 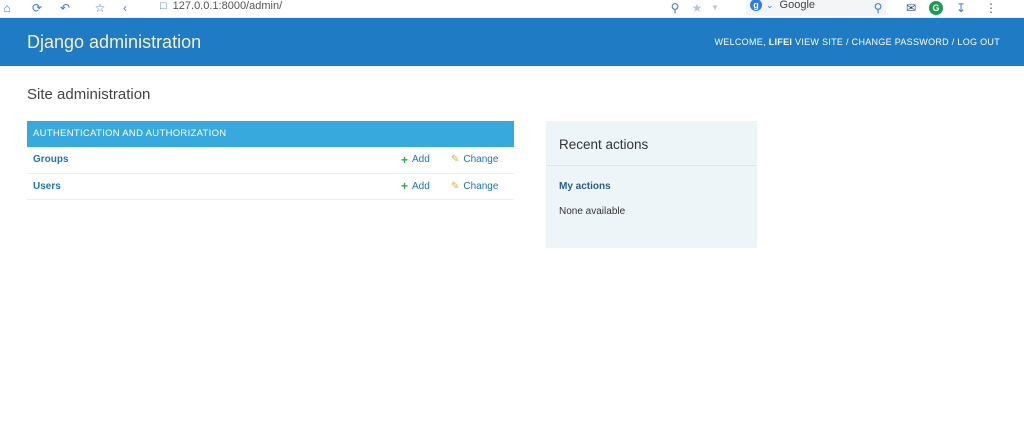 What do you see at coordinates (780, 42) in the screenshot?
I see `username: LIFEI` at bounding box center [780, 42].